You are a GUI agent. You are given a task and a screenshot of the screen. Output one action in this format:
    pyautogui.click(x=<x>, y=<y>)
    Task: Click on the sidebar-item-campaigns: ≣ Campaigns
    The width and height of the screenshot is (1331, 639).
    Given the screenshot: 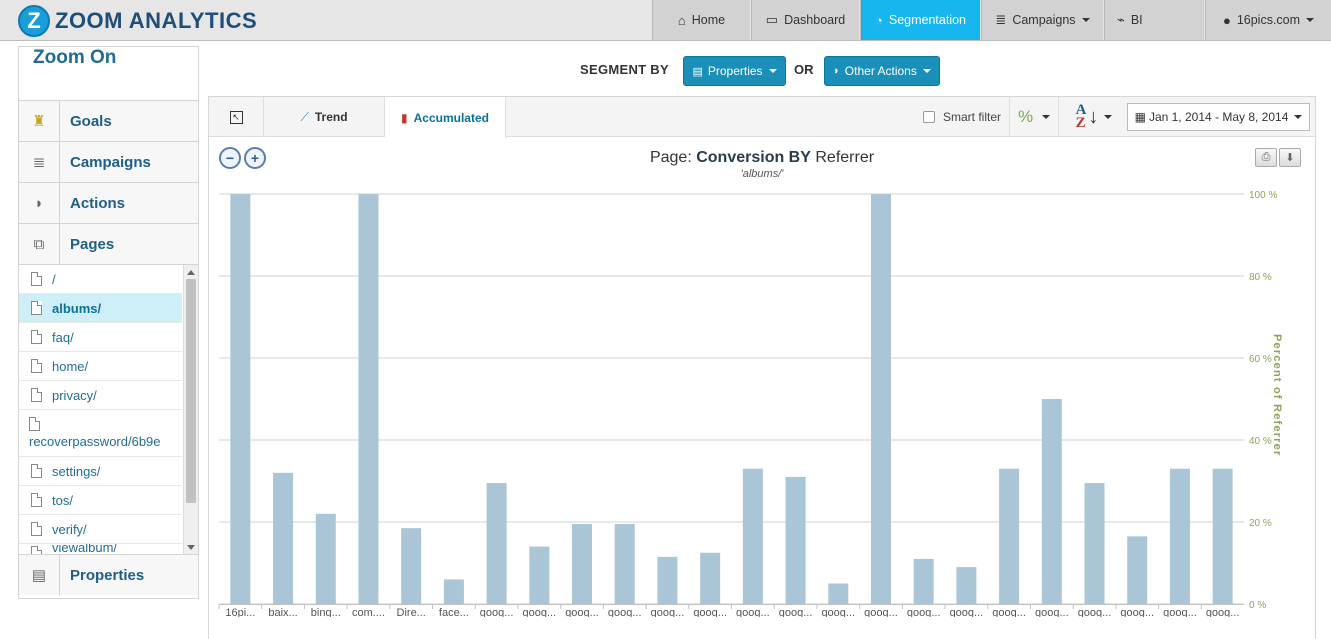 What is the action you would take?
    pyautogui.click(x=108, y=162)
    